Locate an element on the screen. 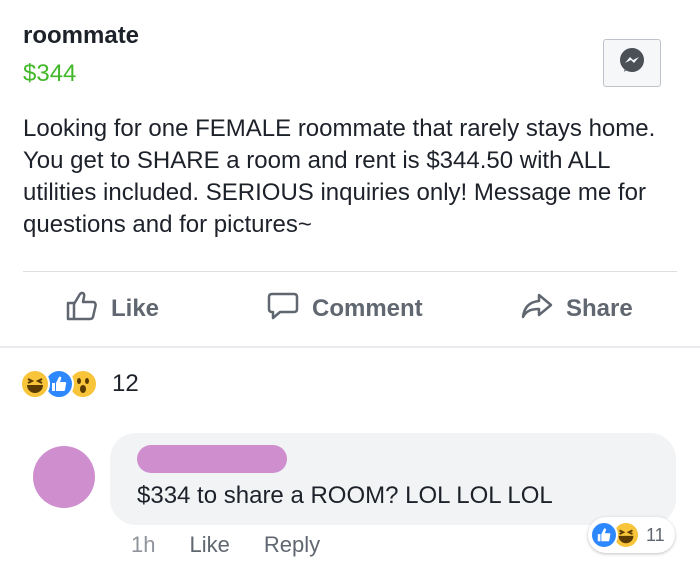 The width and height of the screenshot is (700, 571). comment-reaction-count: 11 is located at coordinates (655, 534).